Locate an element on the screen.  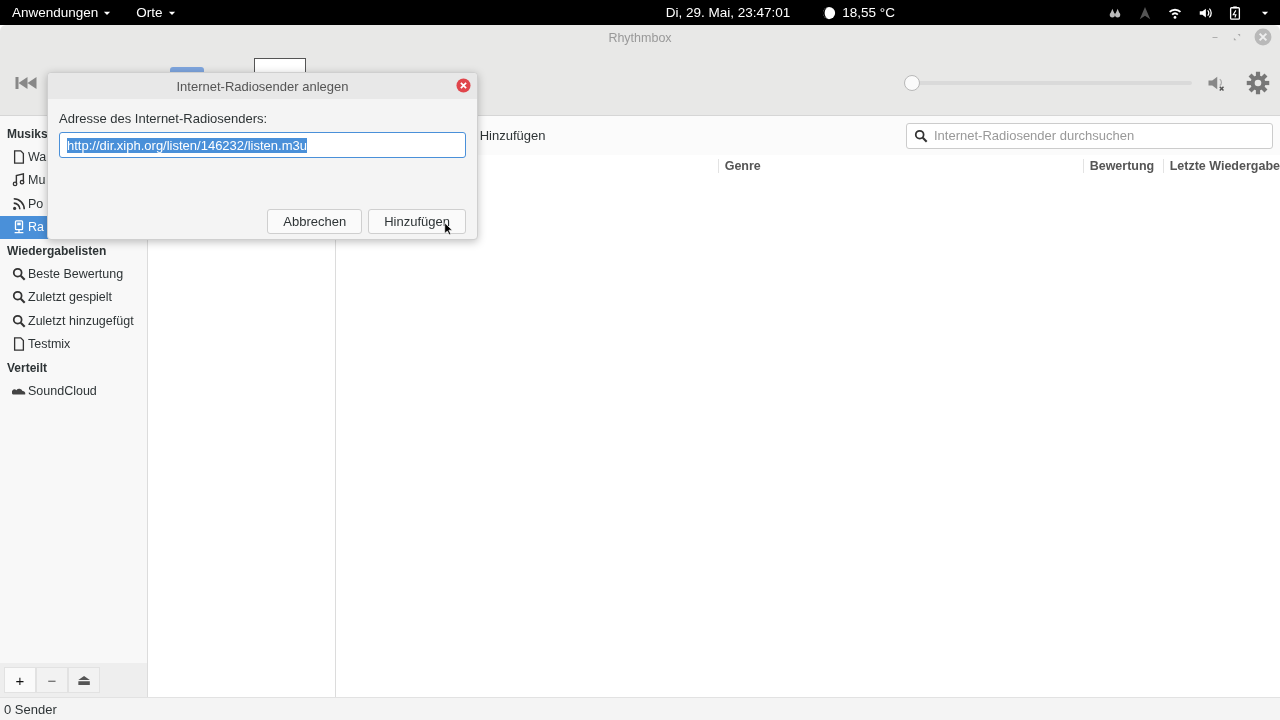
status-text: 0 Sender is located at coordinates (30, 709).